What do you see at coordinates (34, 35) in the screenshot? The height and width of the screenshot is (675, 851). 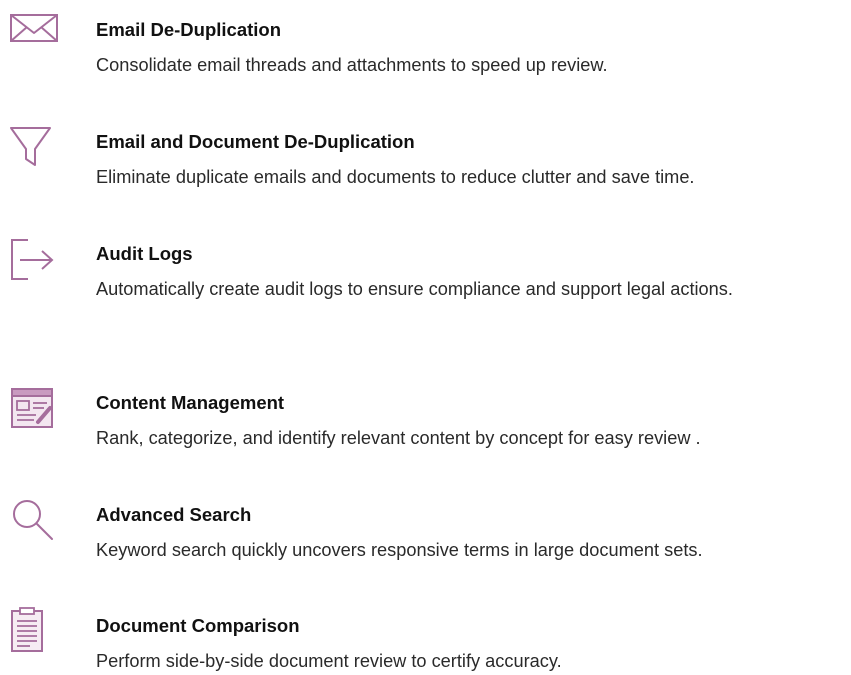 I see `envelope-icon` at bounding box center [34, 35].